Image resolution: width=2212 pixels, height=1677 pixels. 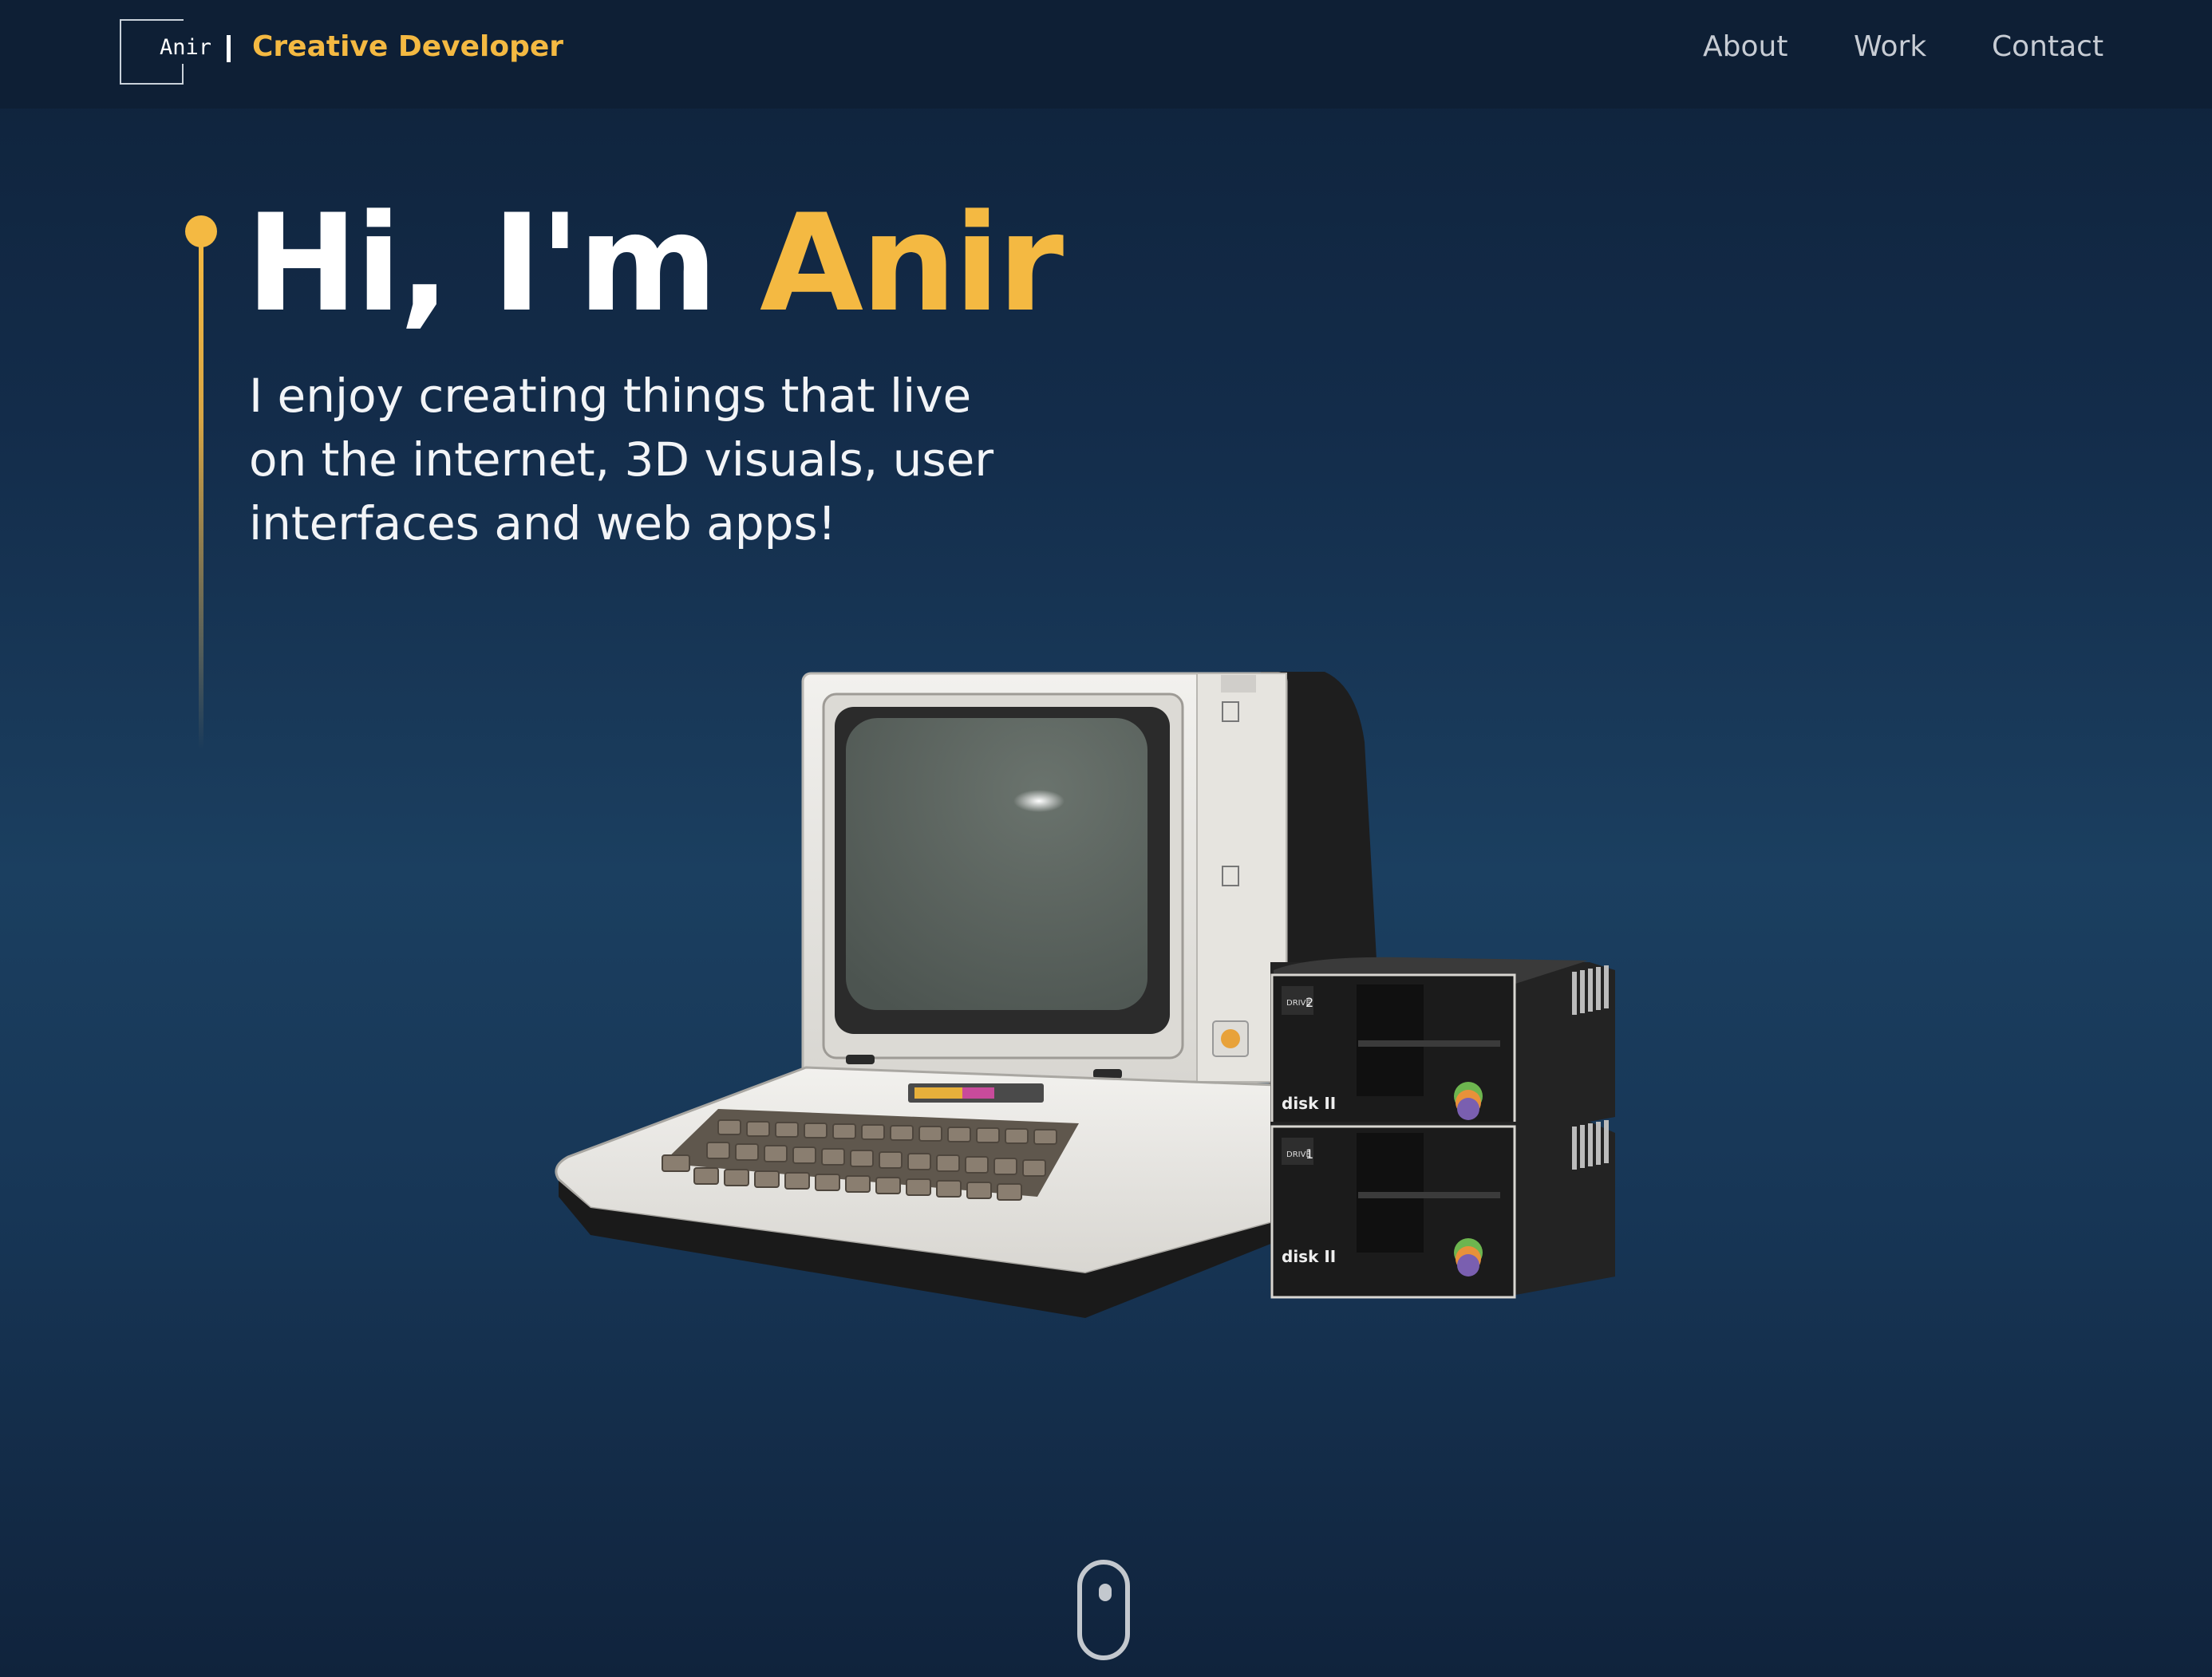 I want to click on scroll-wheel-icon, so click(x=1105, y=1592).